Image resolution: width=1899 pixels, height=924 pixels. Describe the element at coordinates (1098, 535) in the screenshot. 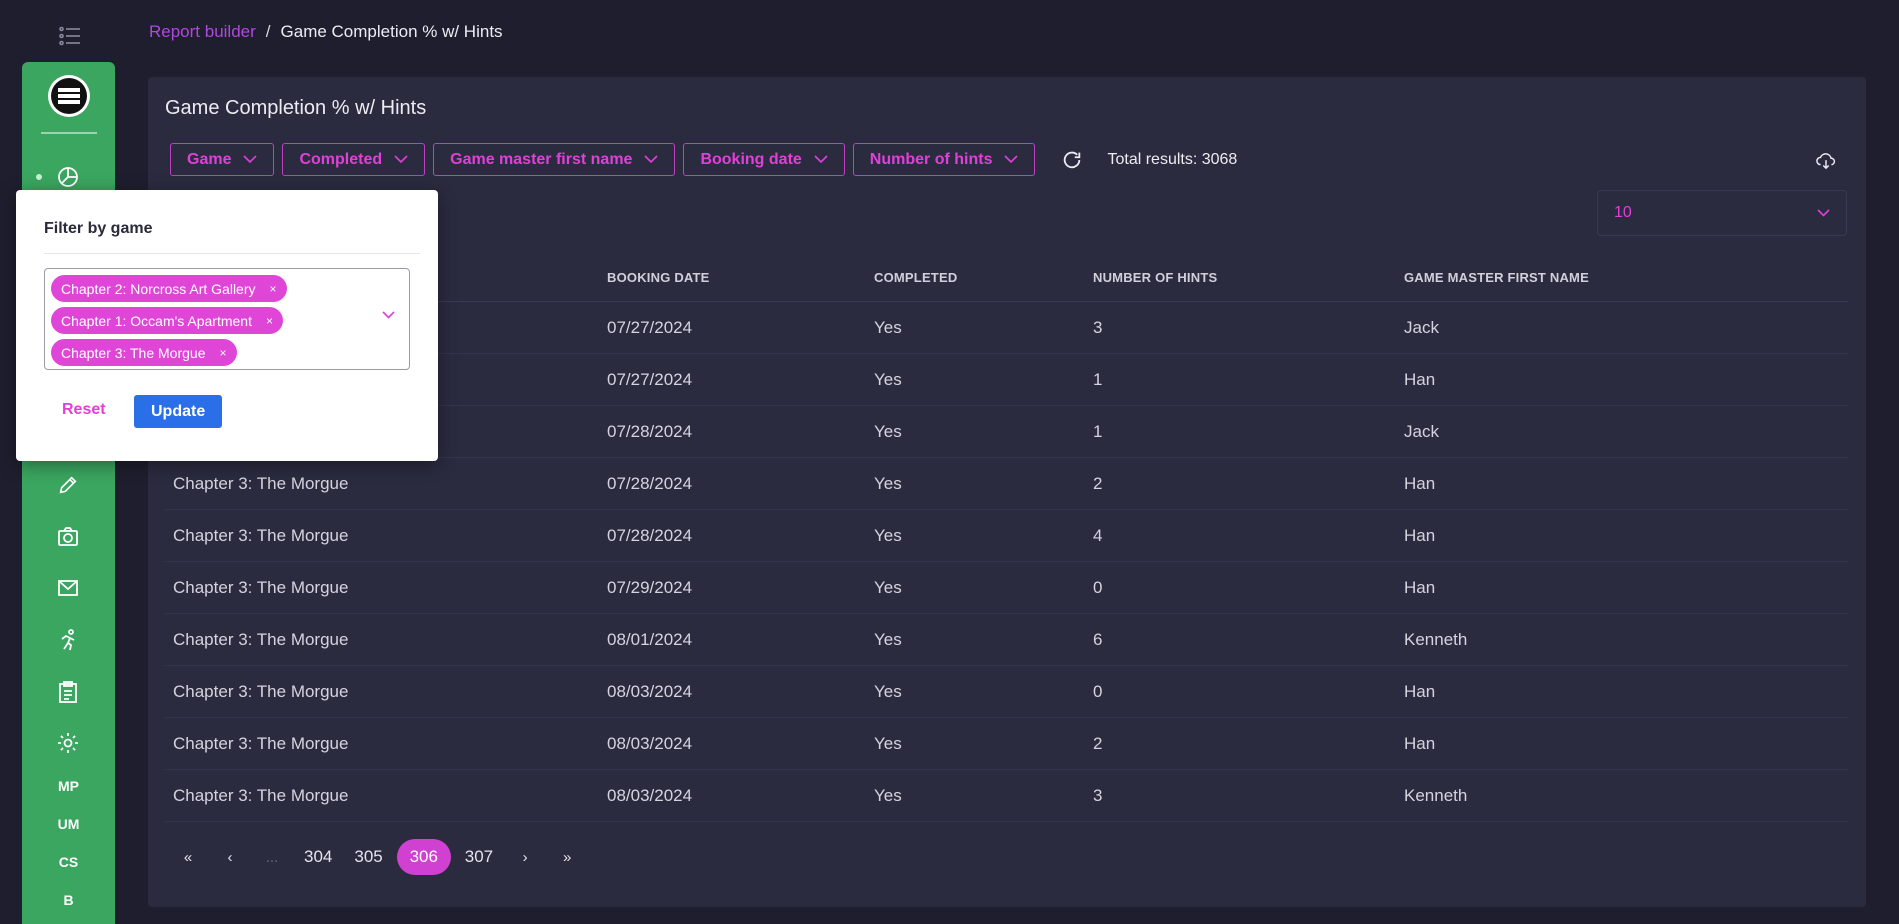

I see `cell-number-of-hints: 4` at that location.